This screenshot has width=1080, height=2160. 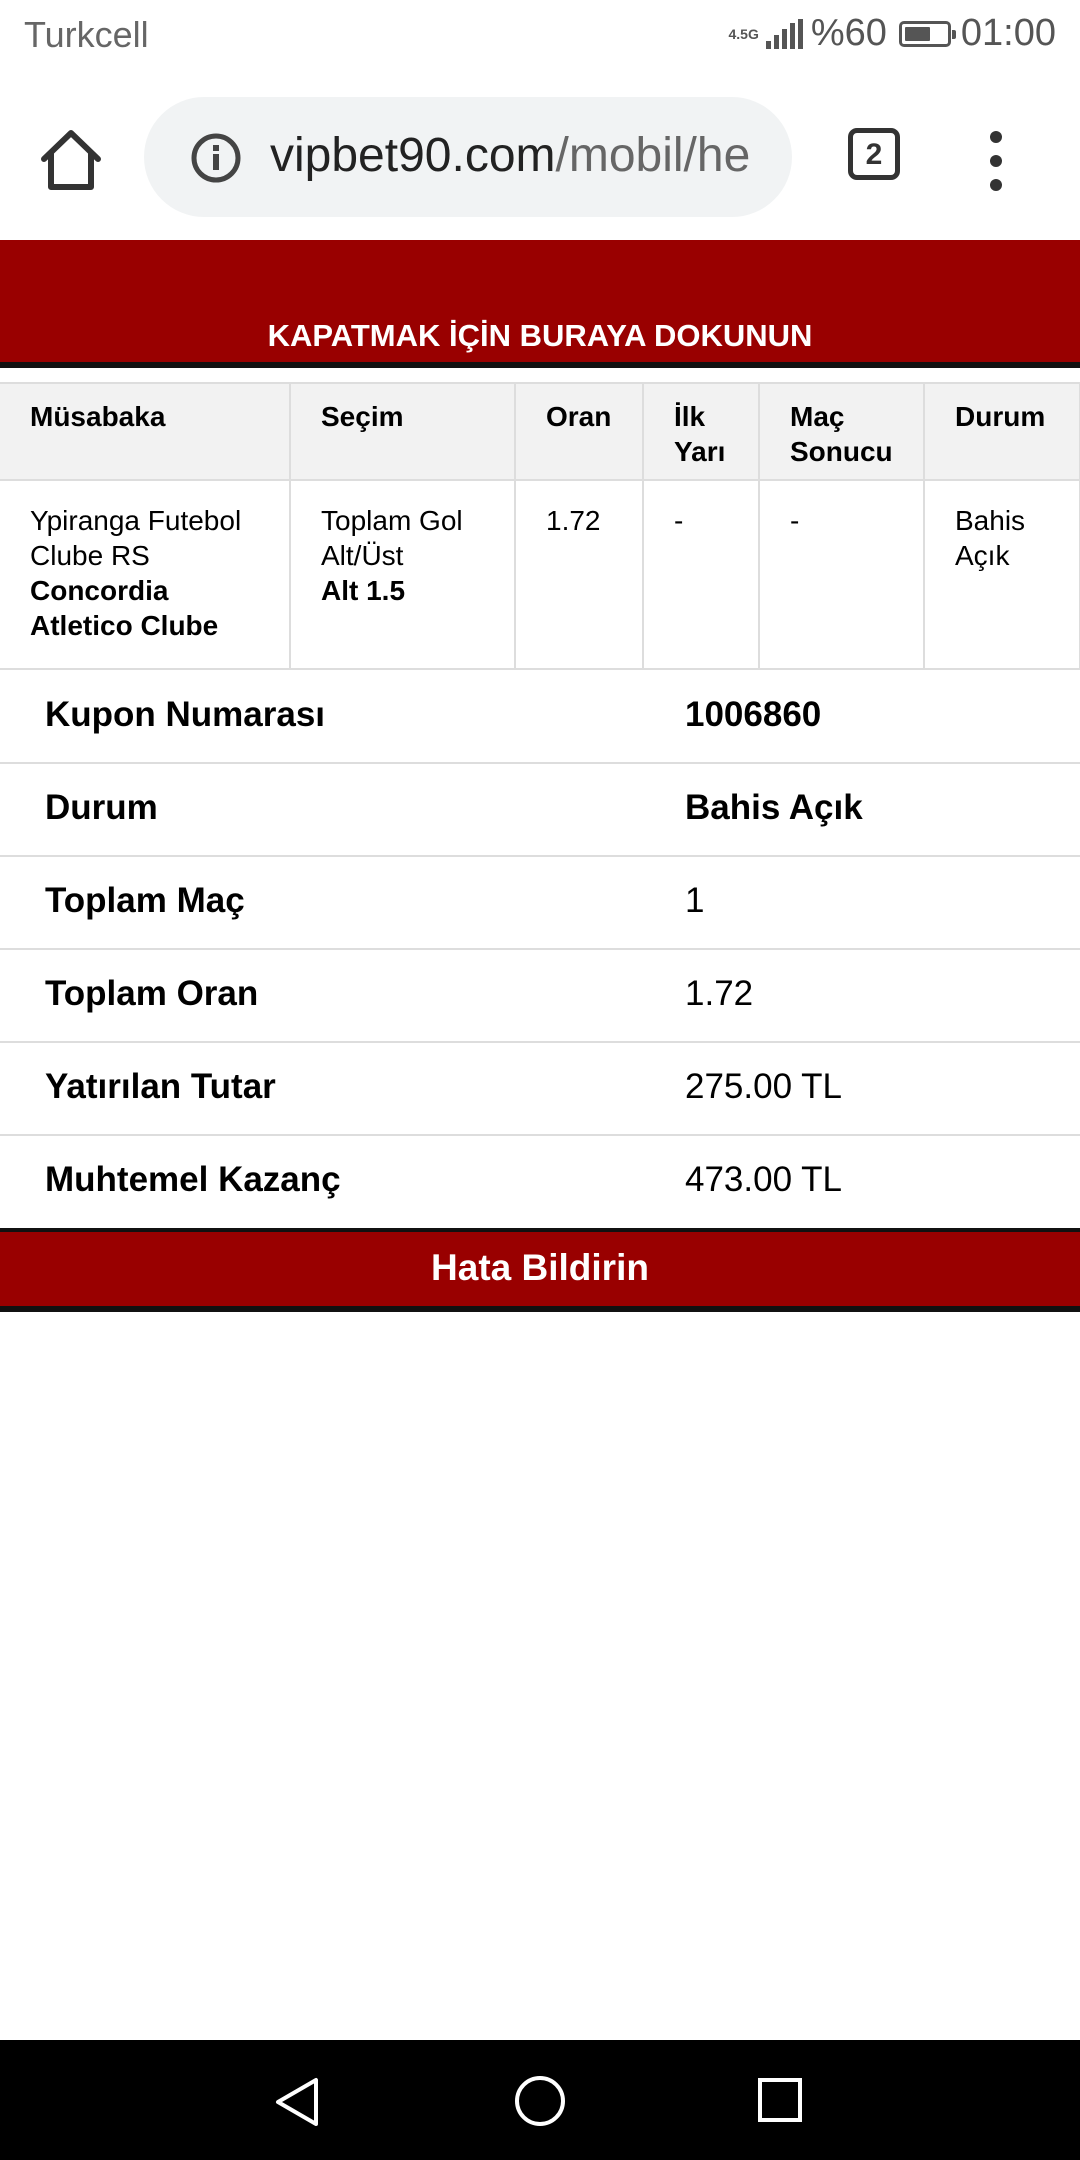 What do you see at coordinates (579, 431) in the screenshot?
I see `col-header-odds: Oran` at bounding box center [579, 431].